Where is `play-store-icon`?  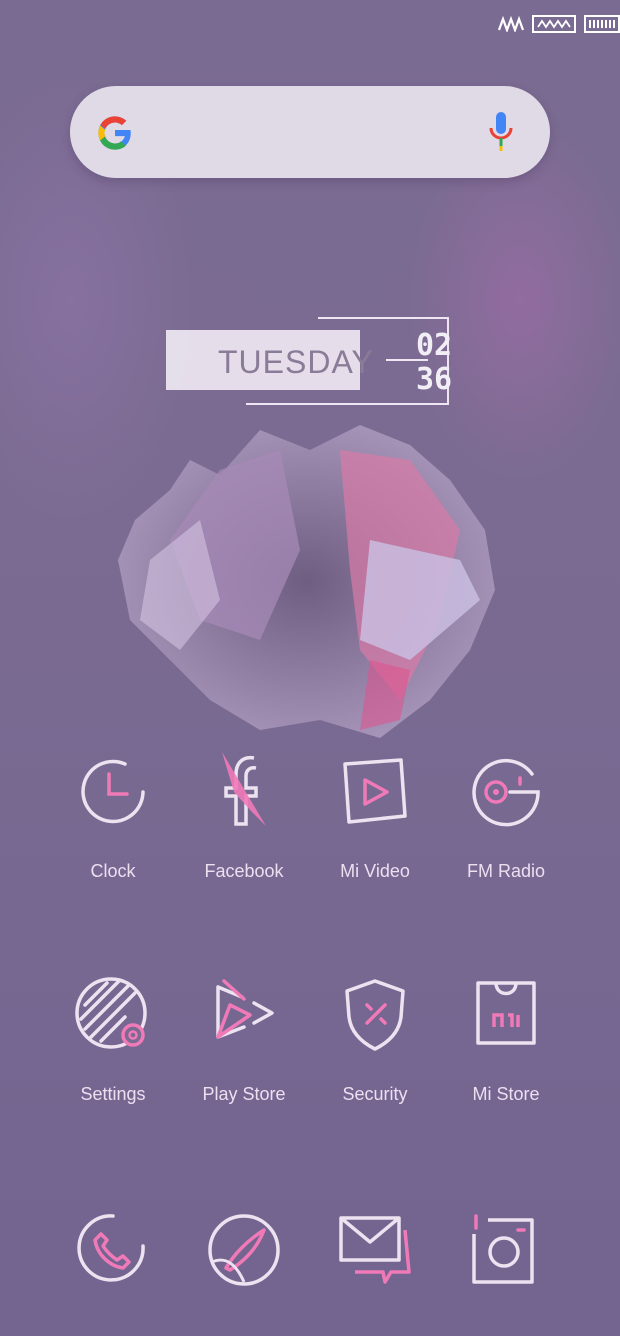
play-store-icon is located at coordinates (245, 1009).